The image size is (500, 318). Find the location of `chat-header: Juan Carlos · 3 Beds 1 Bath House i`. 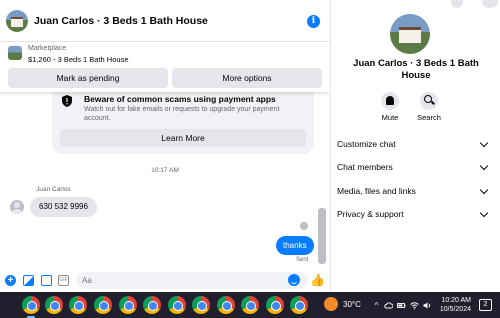

chat-header: Juan Carlos · 3 Beds 1 Bath House i is located at coordinates (165, 21).